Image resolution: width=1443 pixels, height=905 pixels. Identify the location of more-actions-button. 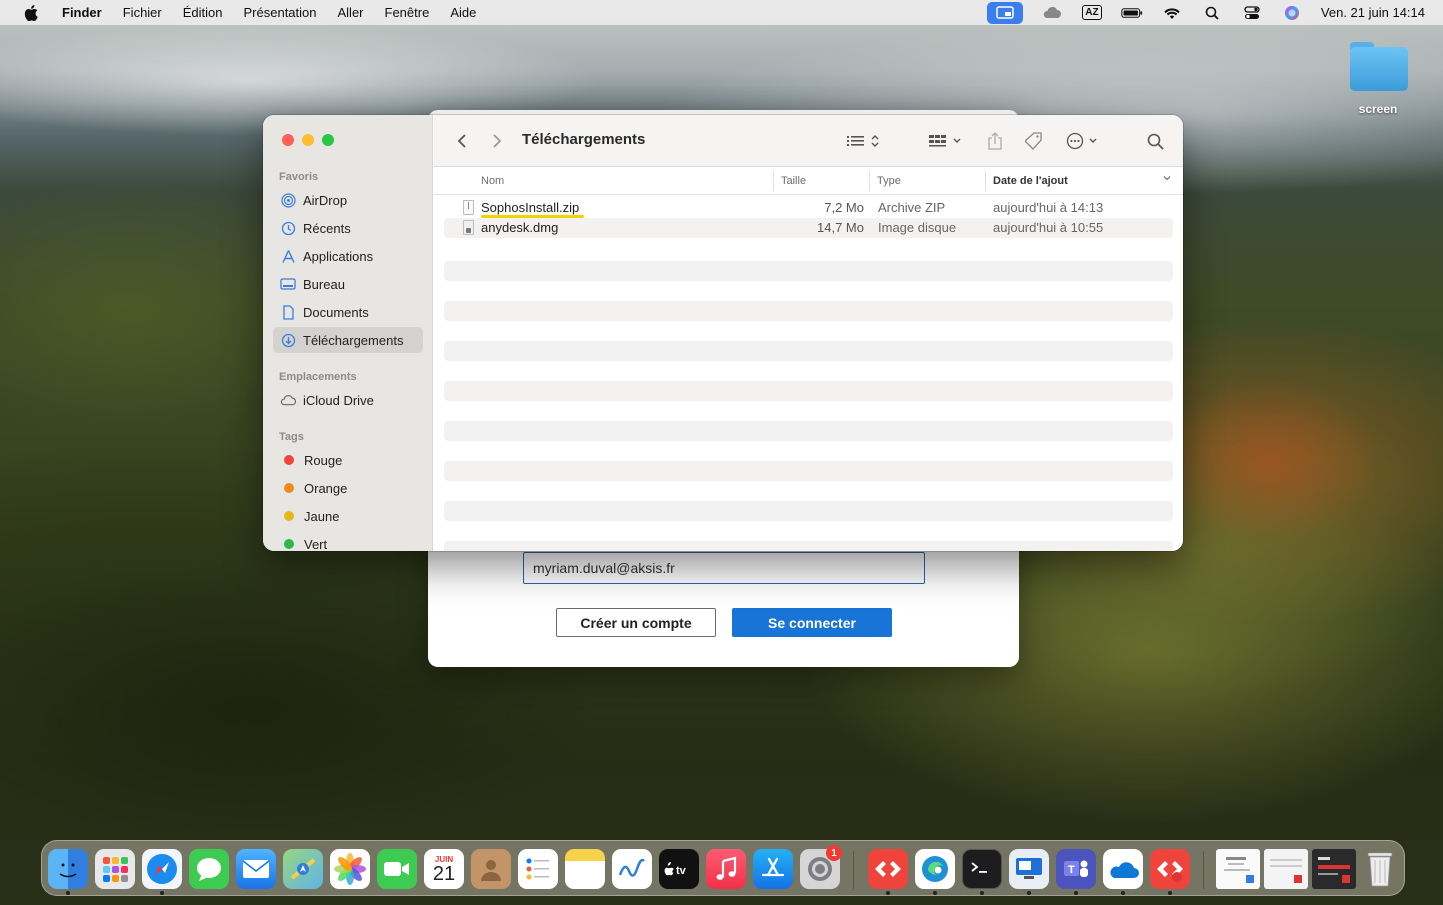
(1083, 141).